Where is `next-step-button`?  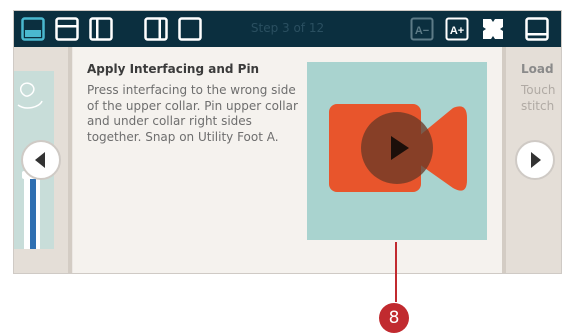 next-step-button is located at coordinates (535, 160).